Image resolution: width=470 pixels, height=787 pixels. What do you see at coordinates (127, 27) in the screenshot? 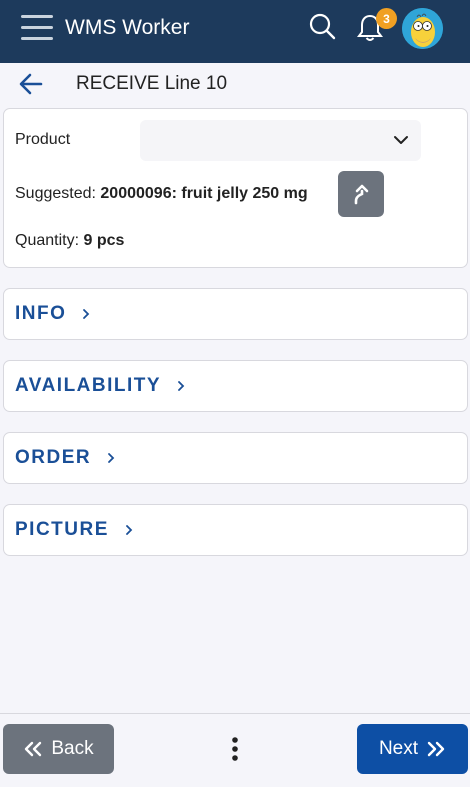
I see `app-title: WMS Worker` at bounding box center [127, 27].